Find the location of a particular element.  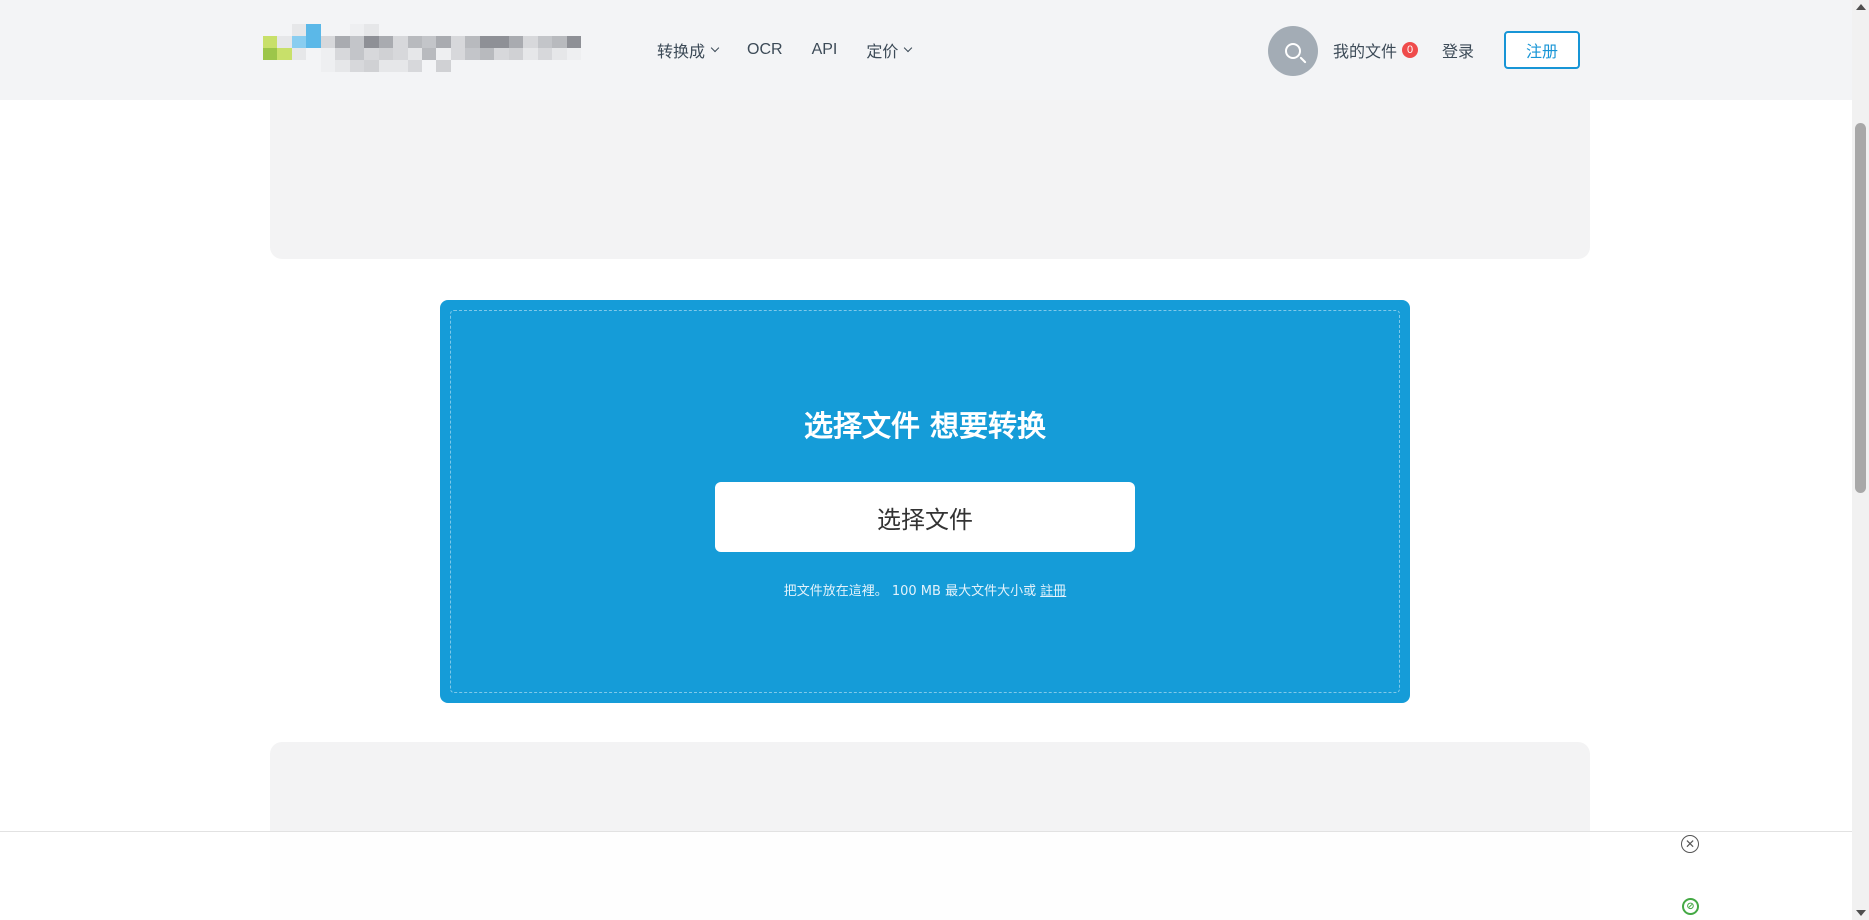

scroll-down-arrow-icon is located at coordinates (1861, 913).